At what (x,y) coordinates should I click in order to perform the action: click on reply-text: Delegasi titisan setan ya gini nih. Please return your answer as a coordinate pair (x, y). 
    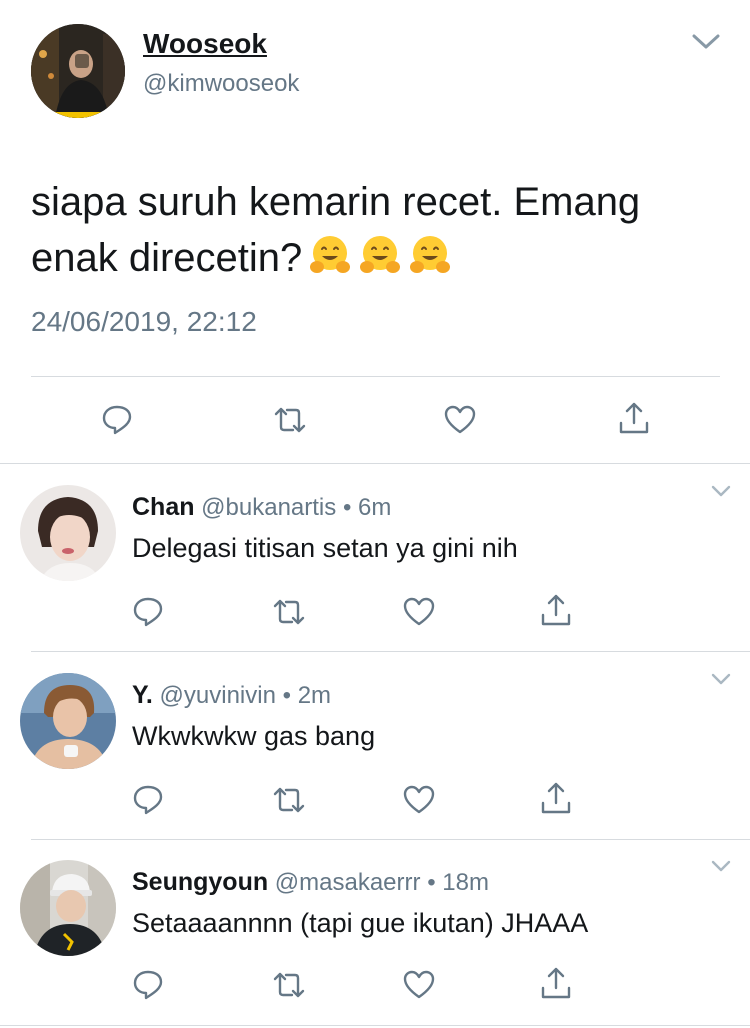
    Looking at the image, I should click on (325, 548).